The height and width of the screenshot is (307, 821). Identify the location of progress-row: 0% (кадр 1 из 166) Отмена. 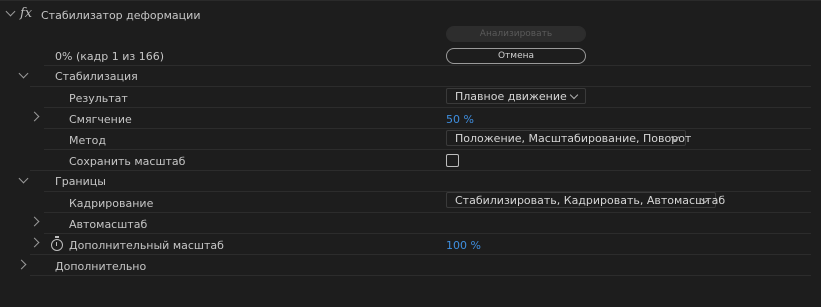
(410, 55).